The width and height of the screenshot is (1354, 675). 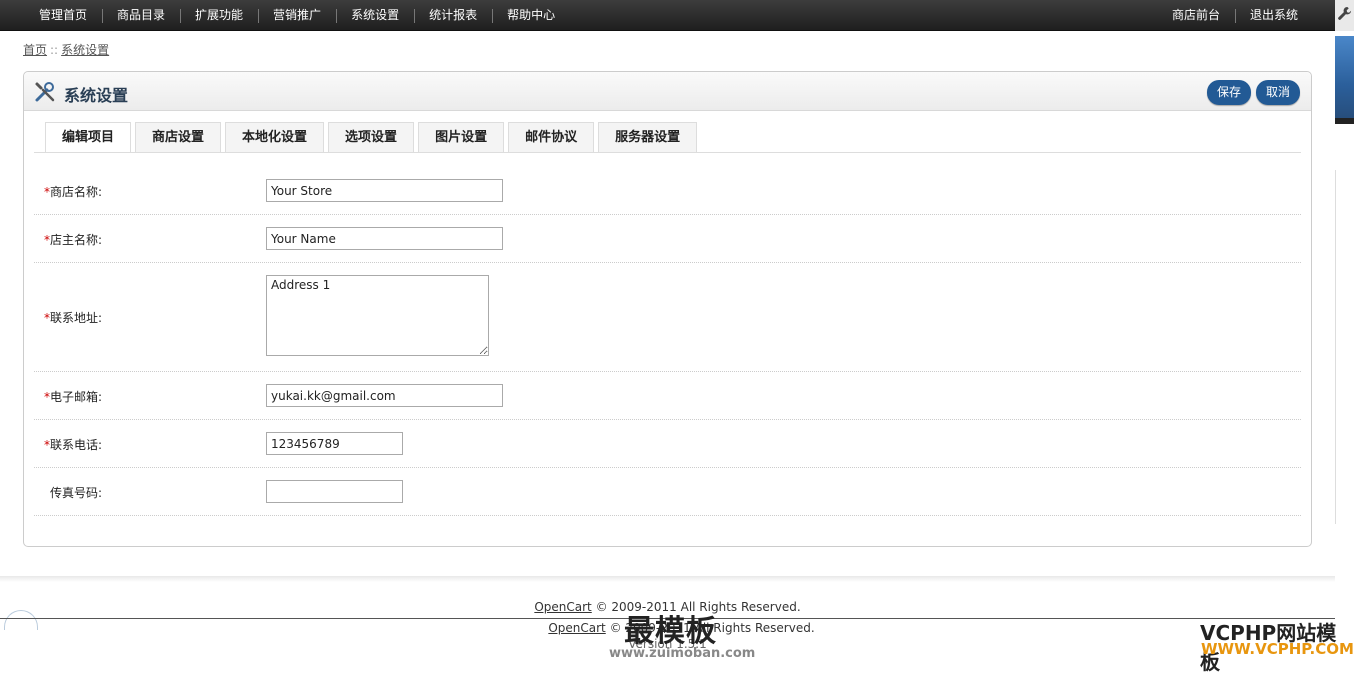 What do you see at coordinates (670, 631) in the screenshot?
I see `watermark-logo: 最模板` at bounding box center [670, 631].